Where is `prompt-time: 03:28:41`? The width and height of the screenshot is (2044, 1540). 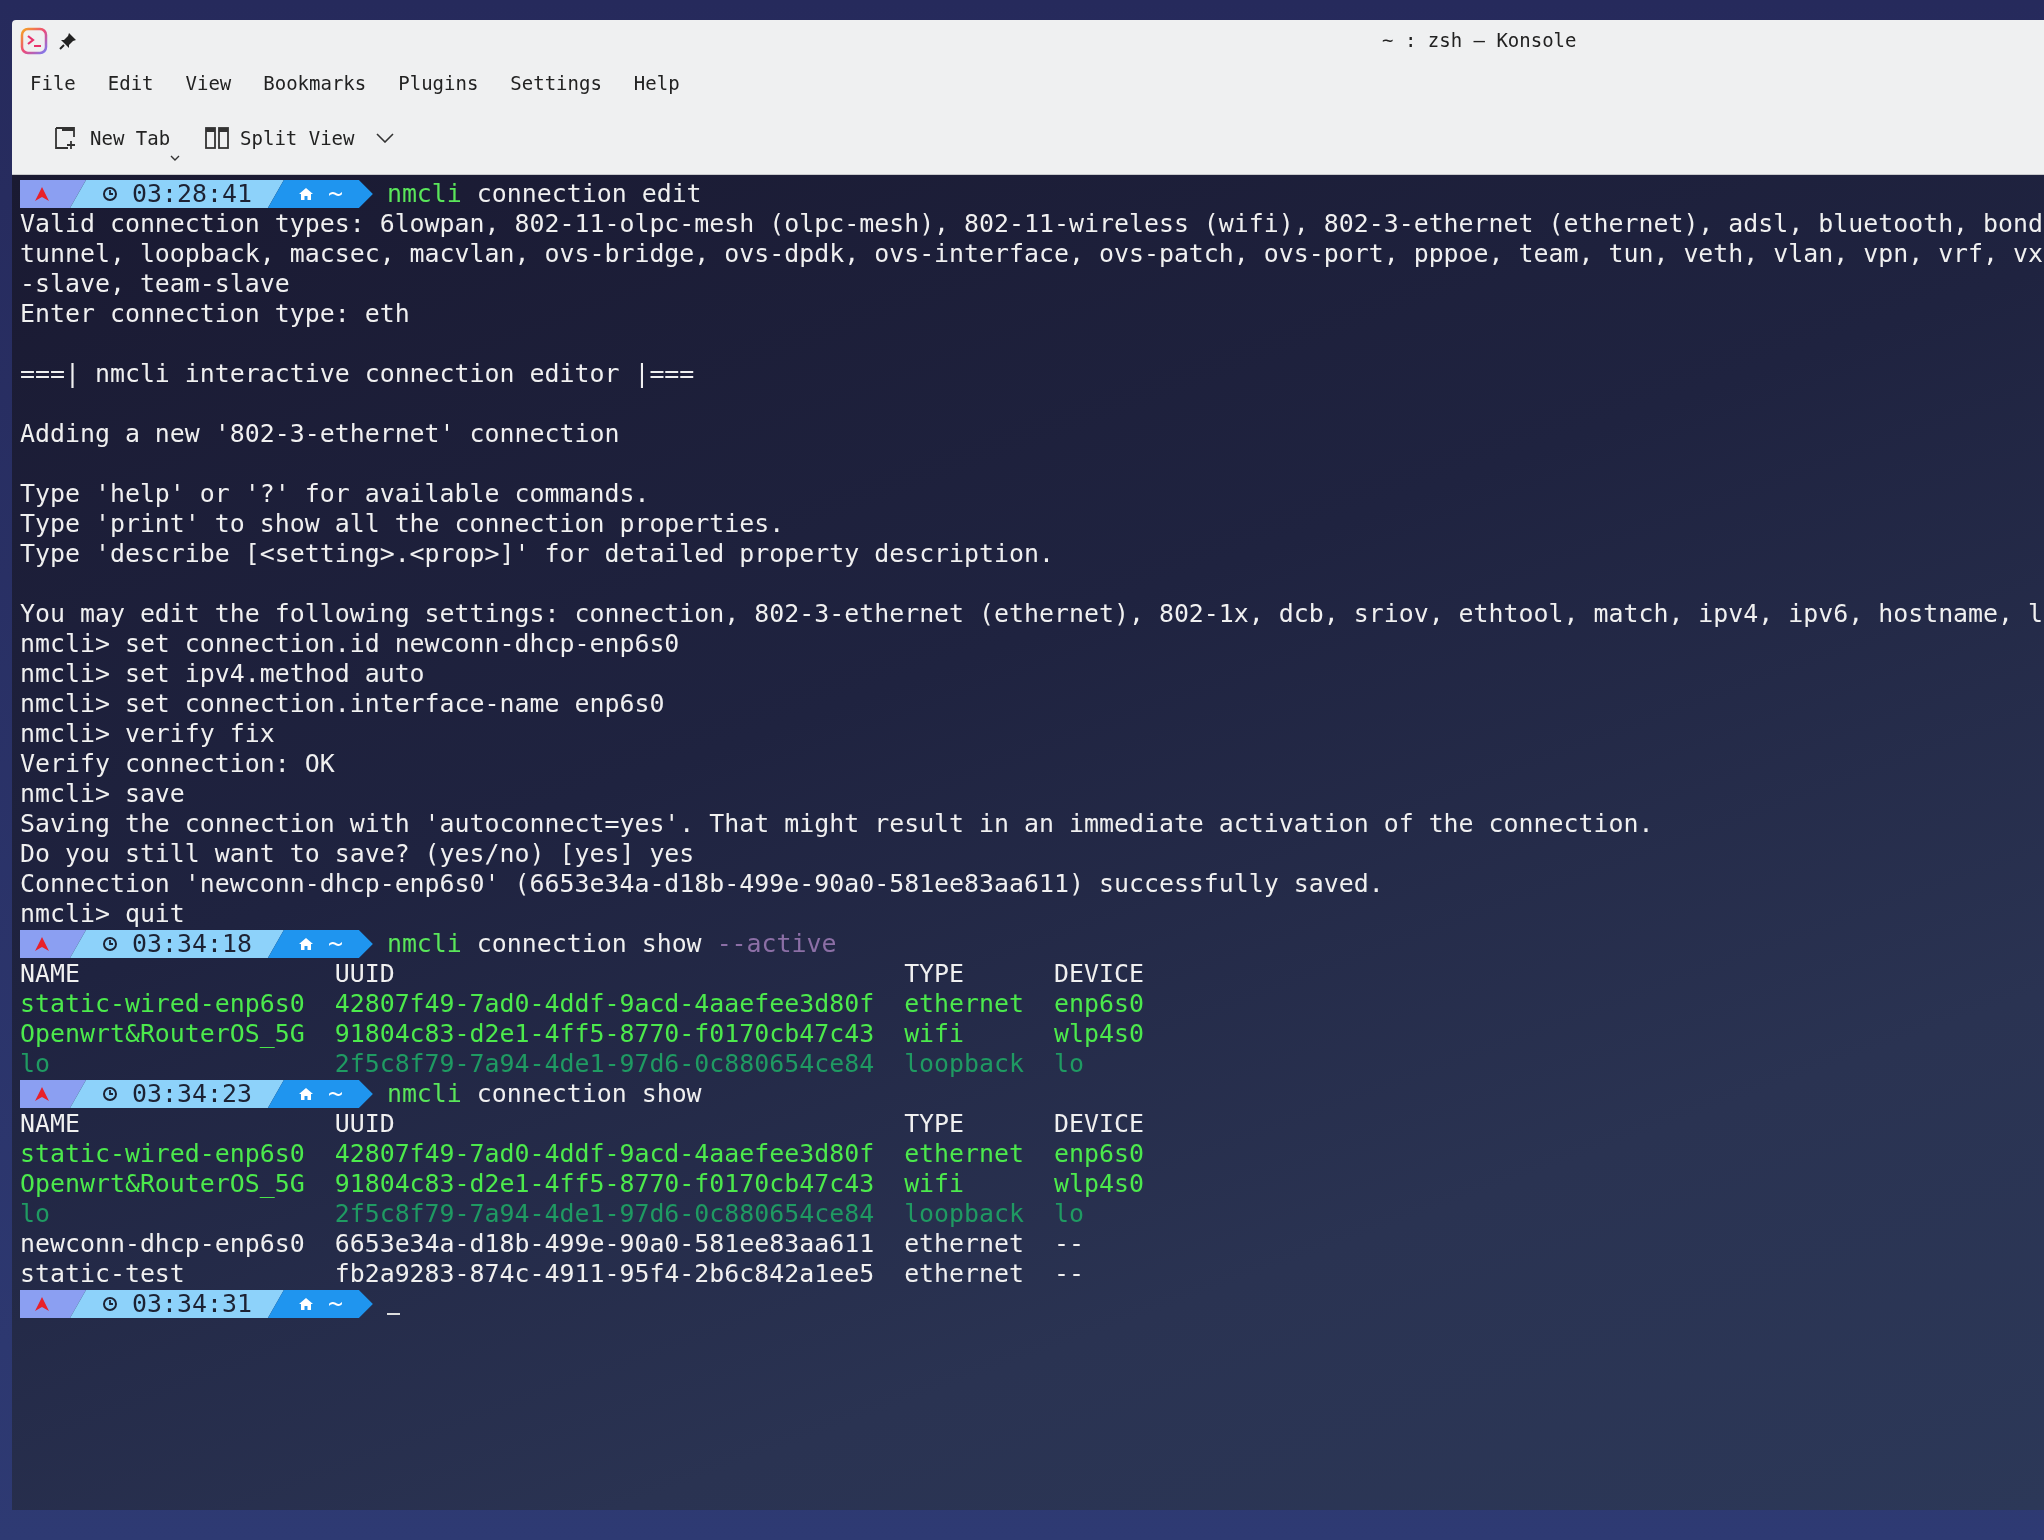
prompt-time: 03:28:41 is located at coordinates (192, 194).